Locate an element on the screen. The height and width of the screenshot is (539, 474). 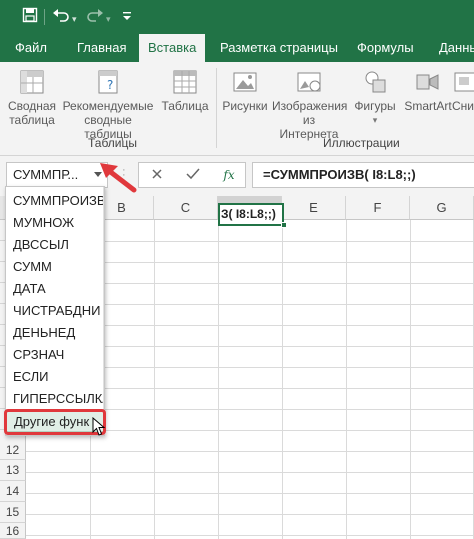
pictures-label: Рисунки is located at coordinates (245, 106).